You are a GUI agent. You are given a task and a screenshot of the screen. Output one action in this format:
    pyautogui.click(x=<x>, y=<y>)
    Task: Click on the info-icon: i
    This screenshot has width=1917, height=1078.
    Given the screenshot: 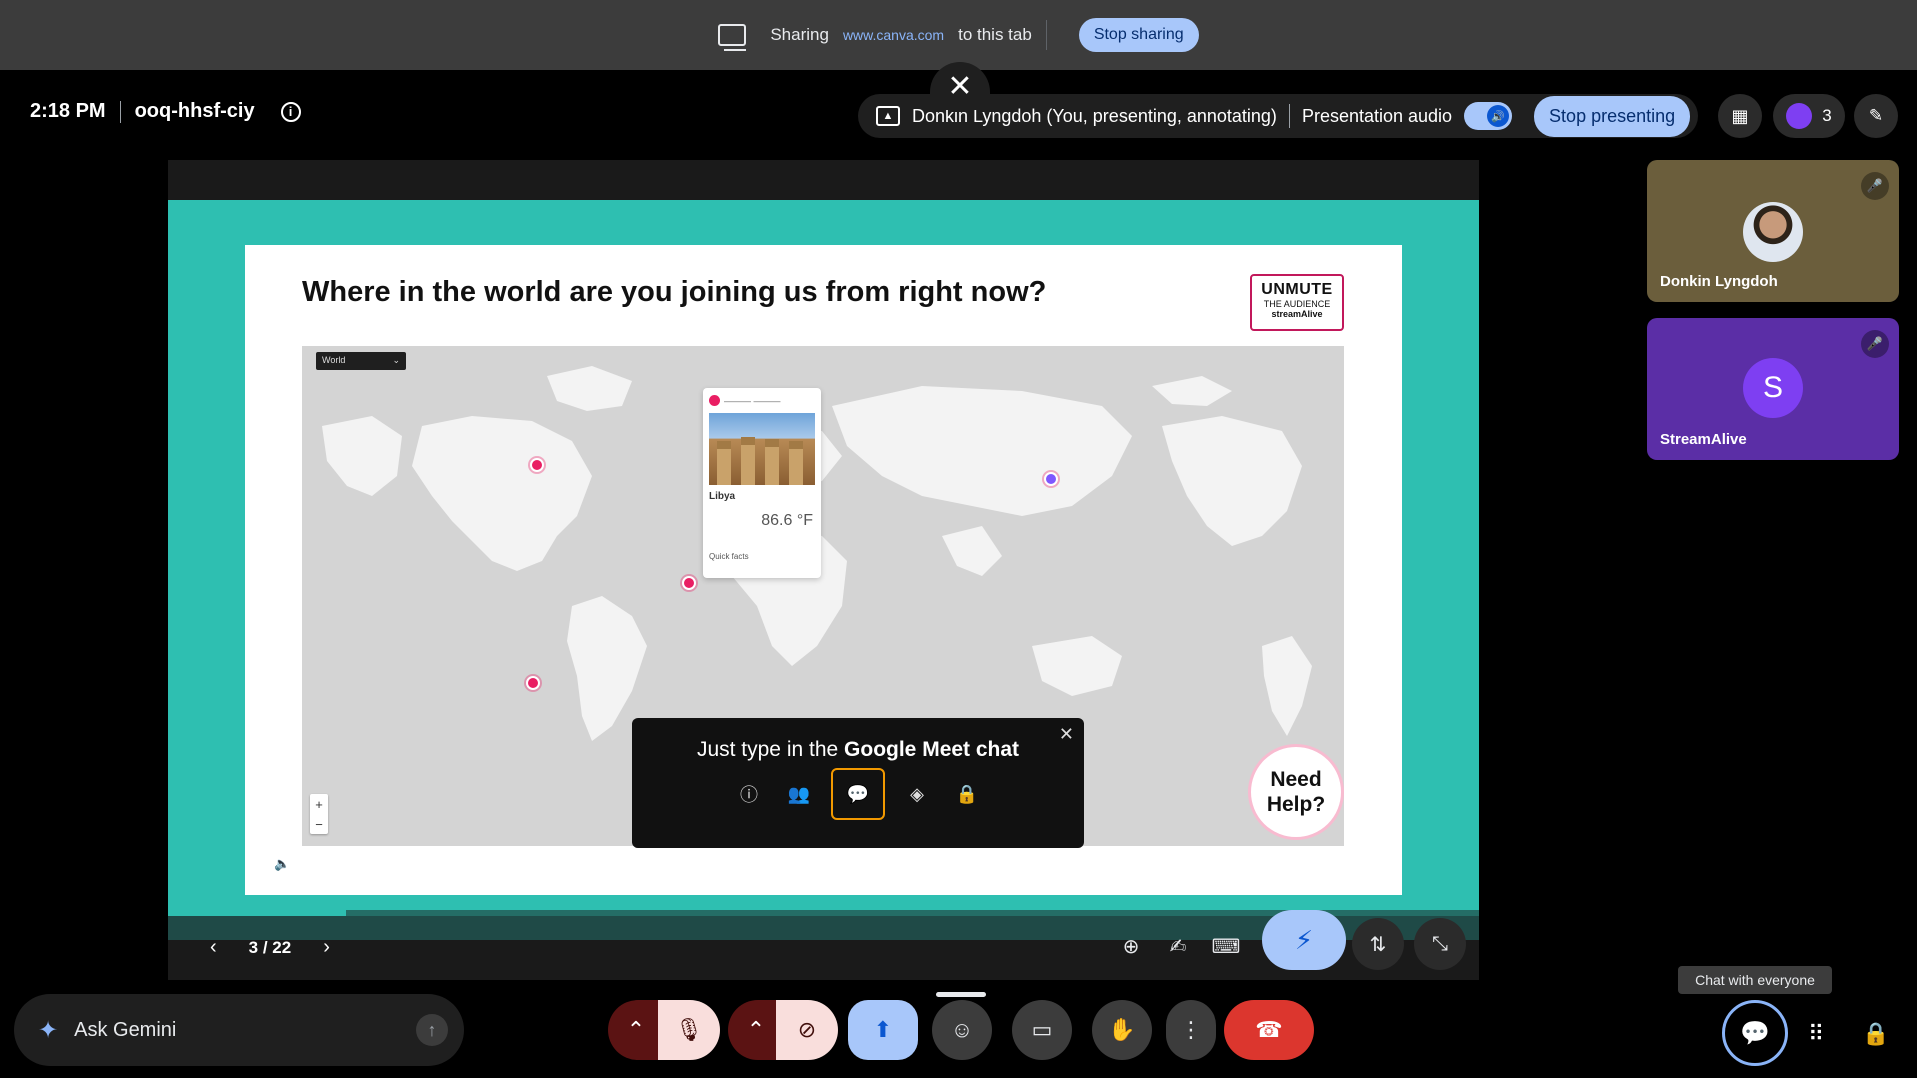 What is the action you would take?
    pyautogui.click(x=290, y=111)
    